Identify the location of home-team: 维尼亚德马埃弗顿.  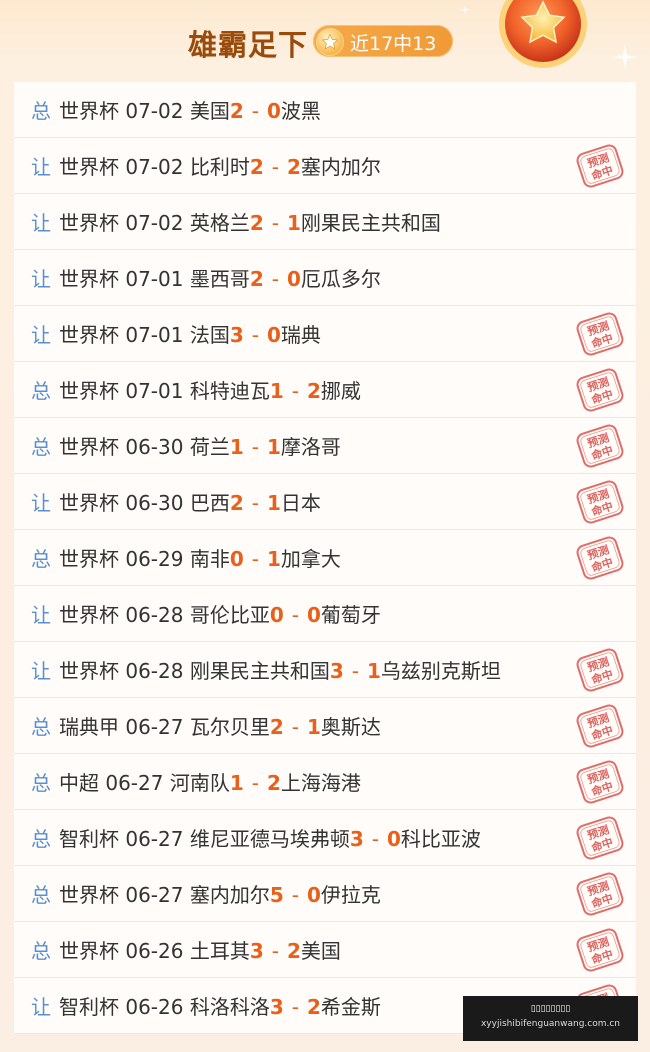
(269, 839).